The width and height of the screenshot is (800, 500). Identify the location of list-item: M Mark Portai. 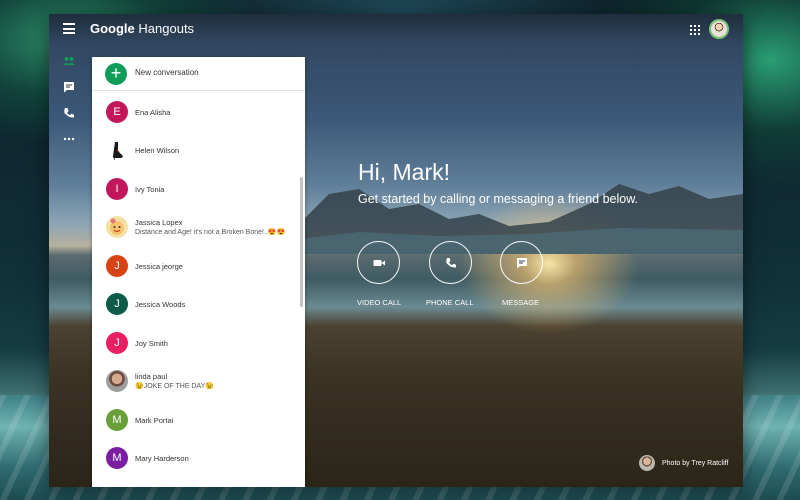
(195, 420).